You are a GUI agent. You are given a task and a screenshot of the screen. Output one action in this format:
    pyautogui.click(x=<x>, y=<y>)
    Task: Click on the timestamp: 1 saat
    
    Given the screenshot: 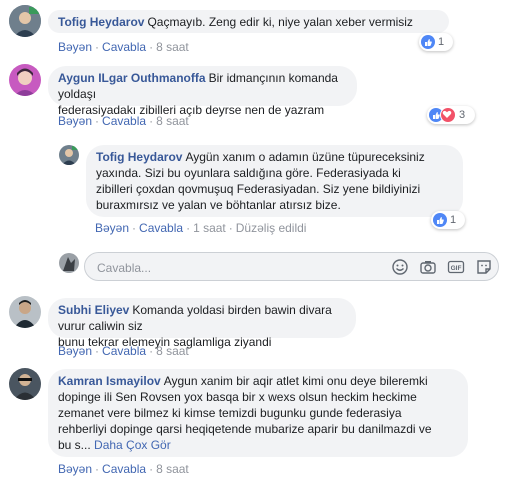 What is the action you would take?
    pyautogui.click(x=209, y=228)
    